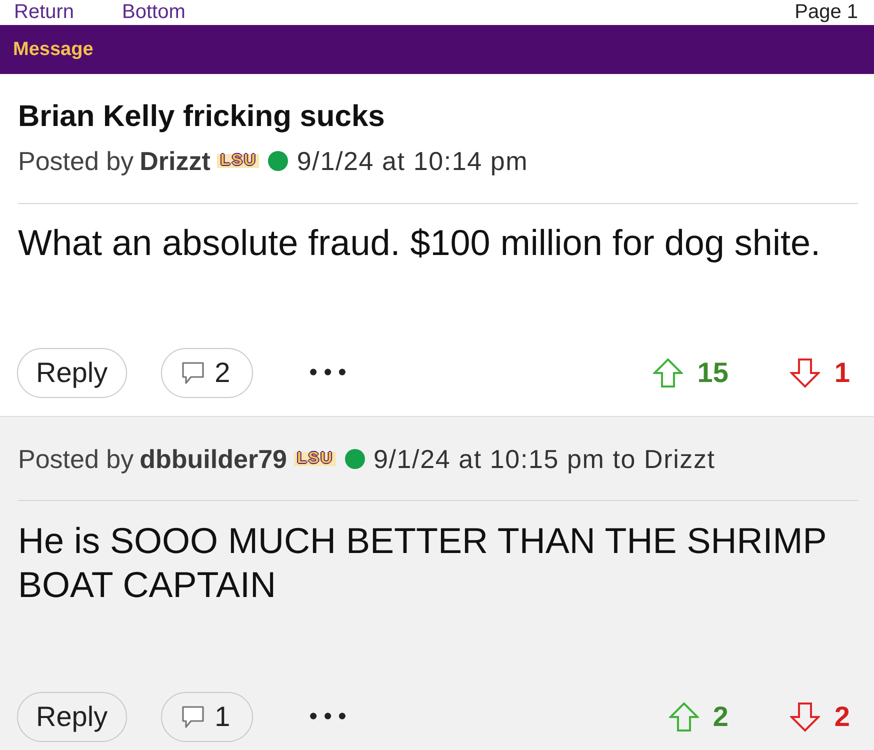  I want to click on author-name: dbbuilder79, so click(213, 459).